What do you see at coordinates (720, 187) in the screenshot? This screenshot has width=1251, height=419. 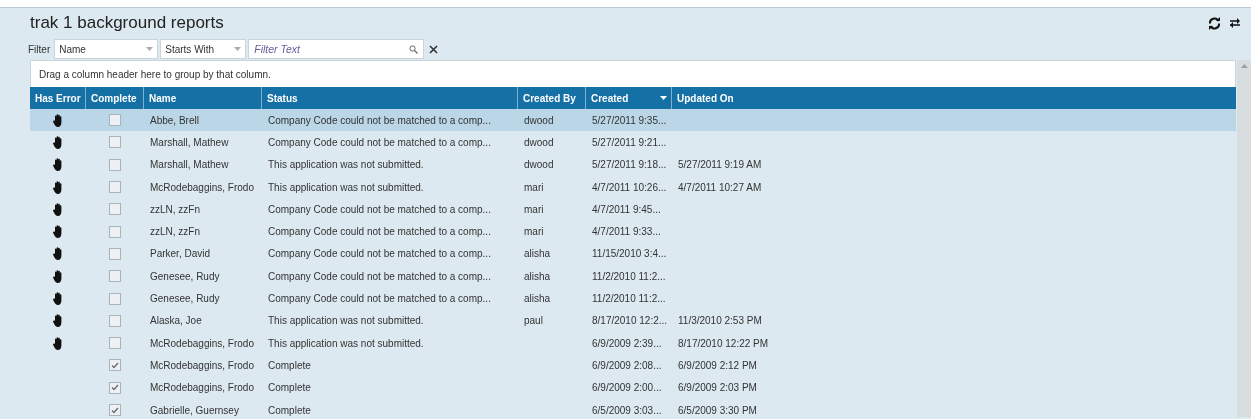 I see `updated-on-cell: 4/7/2011 10:27 AM` at bounding box center [720, 187].